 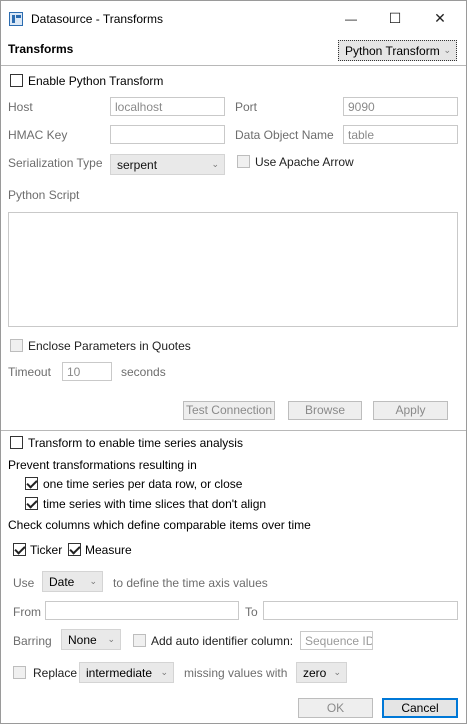 What do you see at coordinates (16, 80) in the screenshot?
I see `enable-python-checkbox` at bounding box center [16, 80].